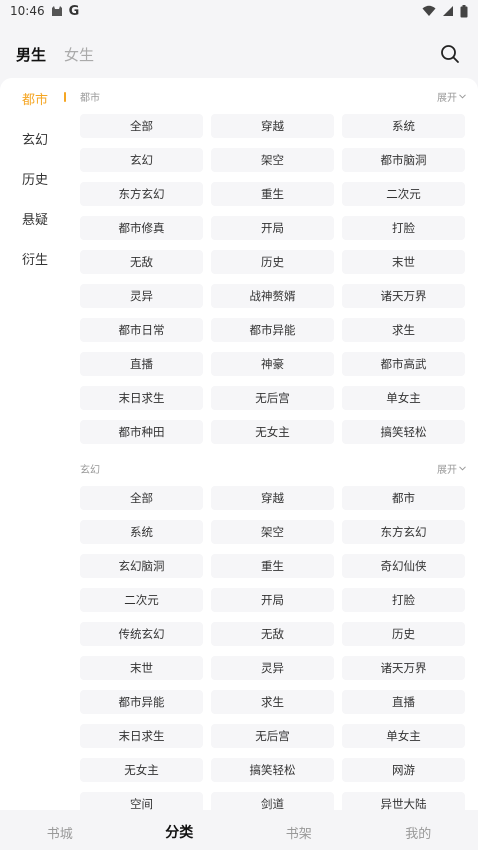 The width and height of the screenshot is (478, 850). What do you see at coordinates (57, 11) in the screenshot?
I see `cat-icon` at bounding box center [57, 11].